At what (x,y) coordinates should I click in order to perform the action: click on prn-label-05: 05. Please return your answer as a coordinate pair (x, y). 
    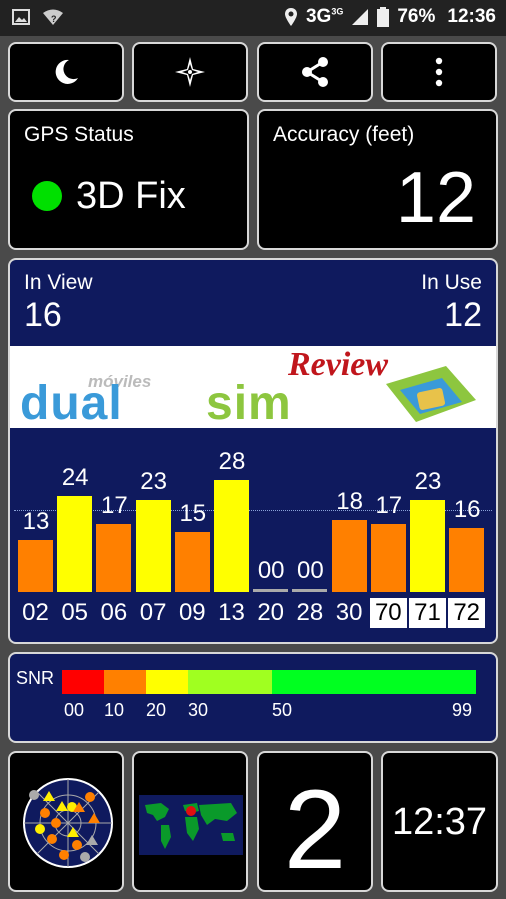
    Looking at the image, I should click on (75, 612).